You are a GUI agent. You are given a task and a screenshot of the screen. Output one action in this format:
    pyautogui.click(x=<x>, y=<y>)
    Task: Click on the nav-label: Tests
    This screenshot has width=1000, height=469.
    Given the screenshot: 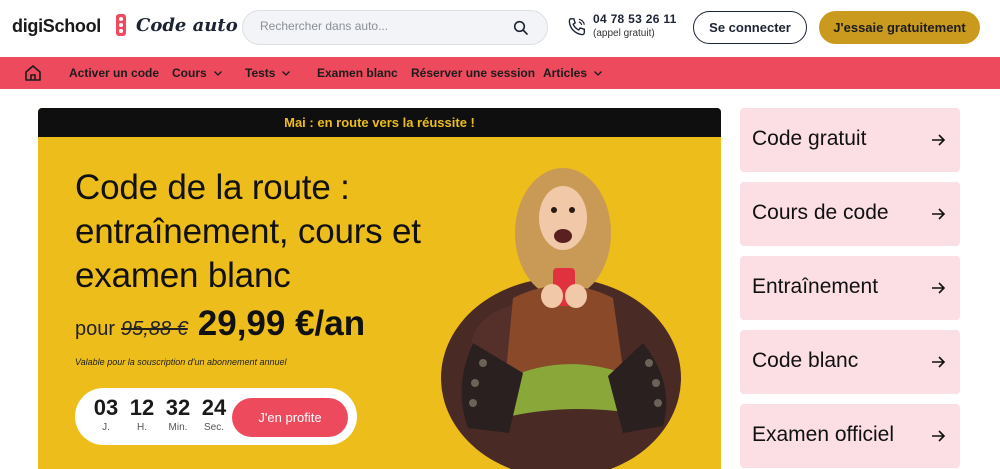 What is the action you would take?
    pyautogui.click(x=260, y=73)
    